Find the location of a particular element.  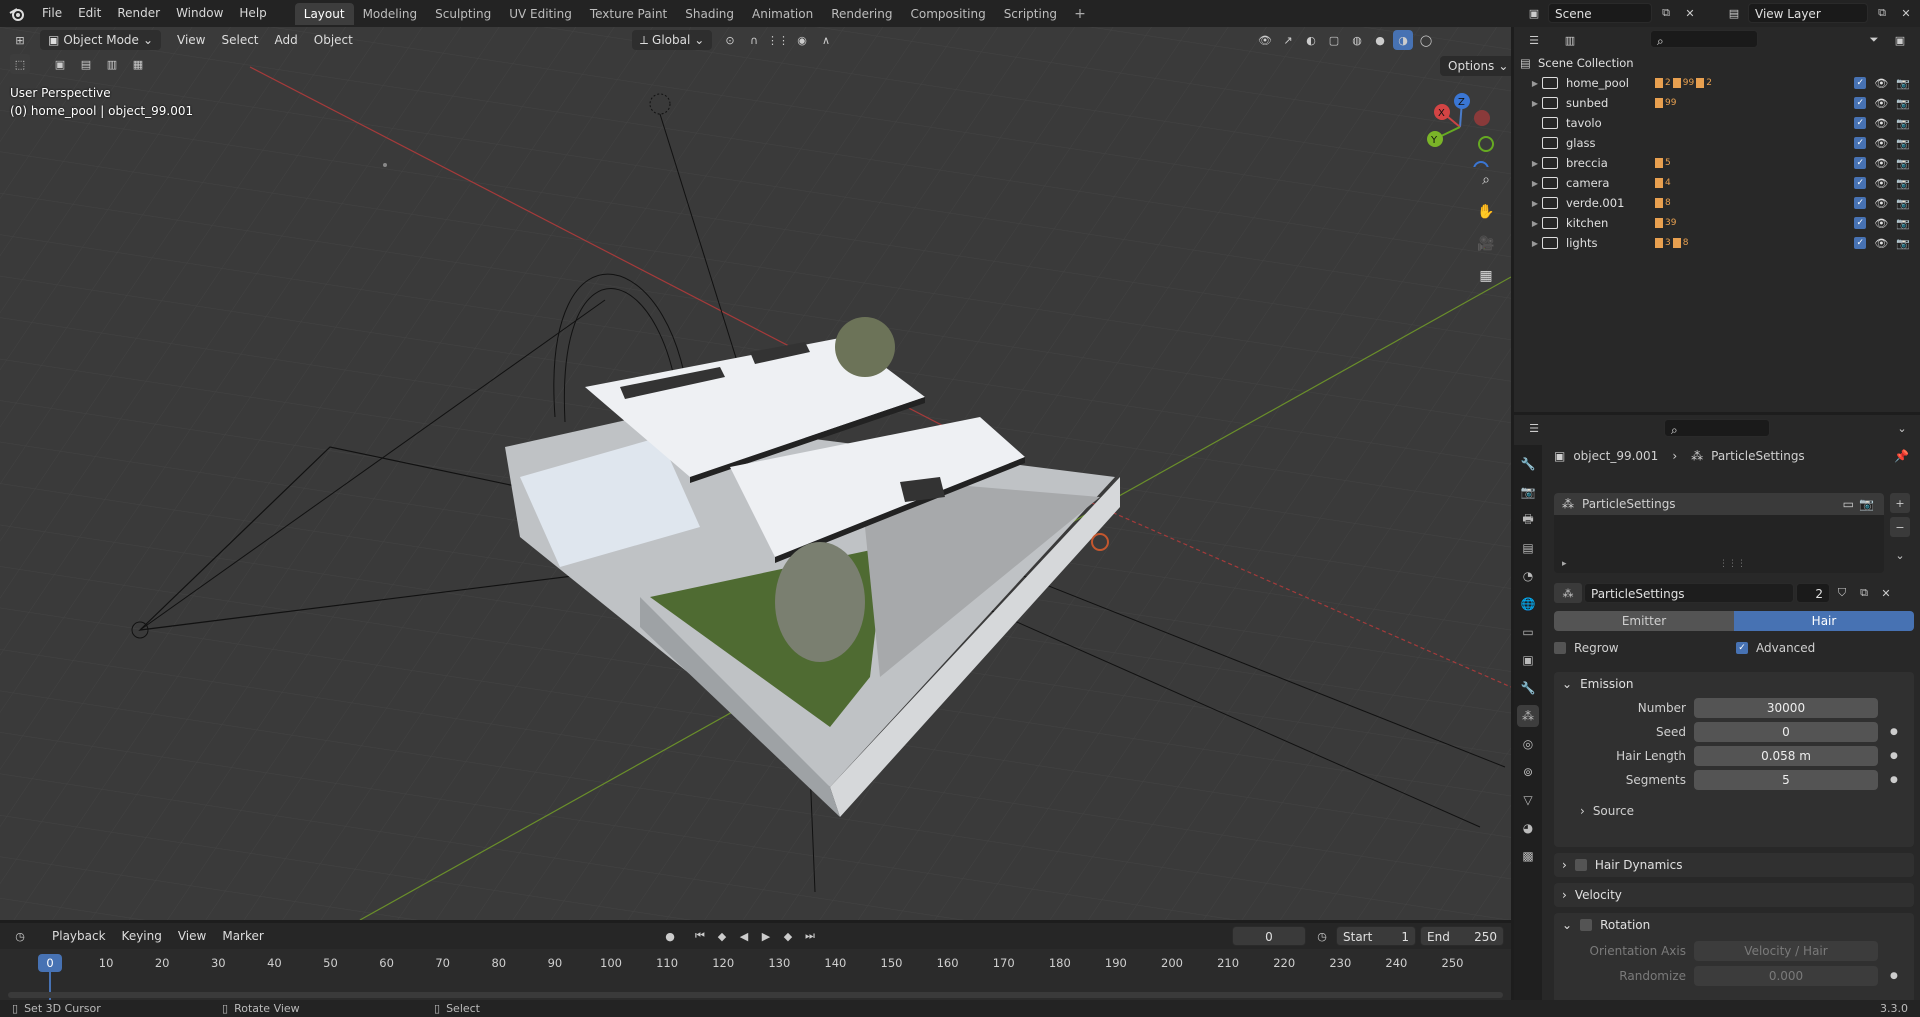

filter-icon: ⏷ is located at coordinates (1874, 40).